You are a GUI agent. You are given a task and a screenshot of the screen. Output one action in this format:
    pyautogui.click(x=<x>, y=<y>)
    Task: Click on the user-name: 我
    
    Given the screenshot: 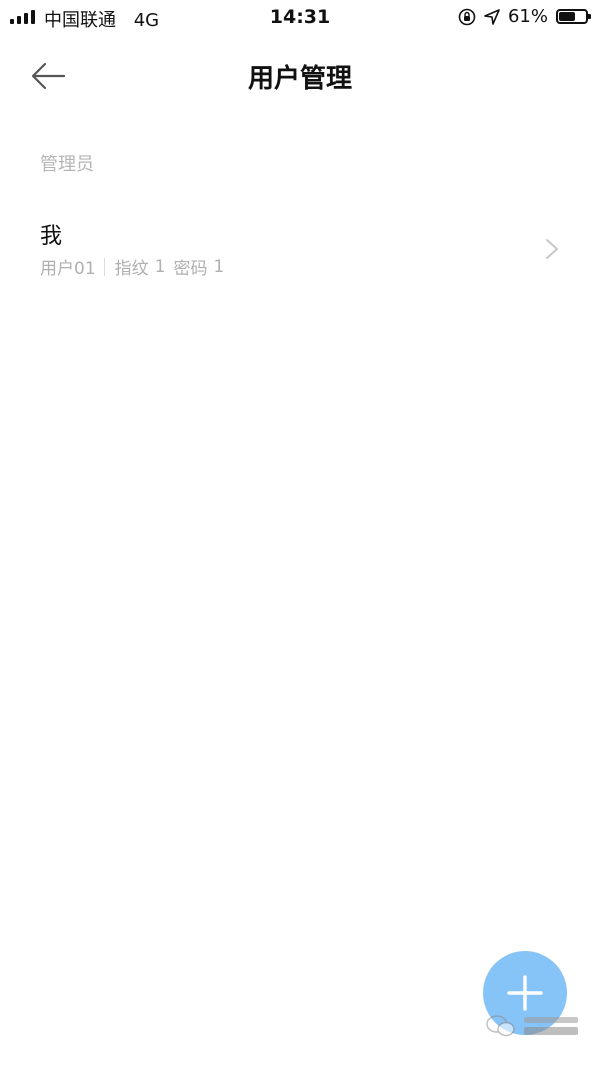 What is the action you would take?
    pyautogui.click(x=51, y=236)
    